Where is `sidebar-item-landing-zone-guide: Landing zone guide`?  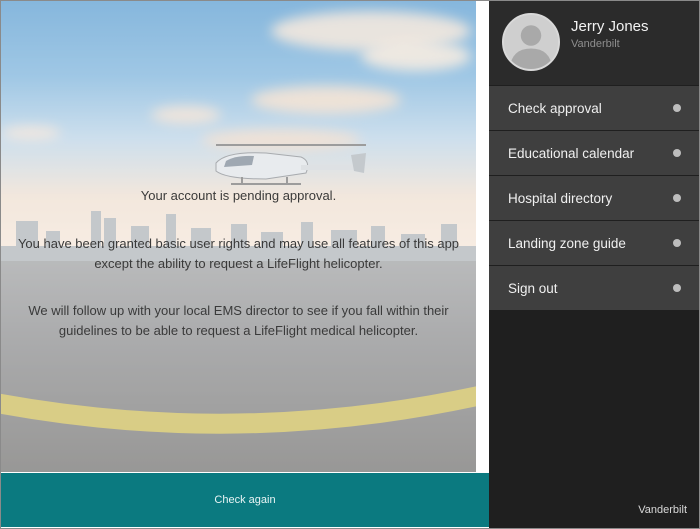 sidebar-item-landing-zone-guide: Landing zone guide is located at coordinates (594, 243).